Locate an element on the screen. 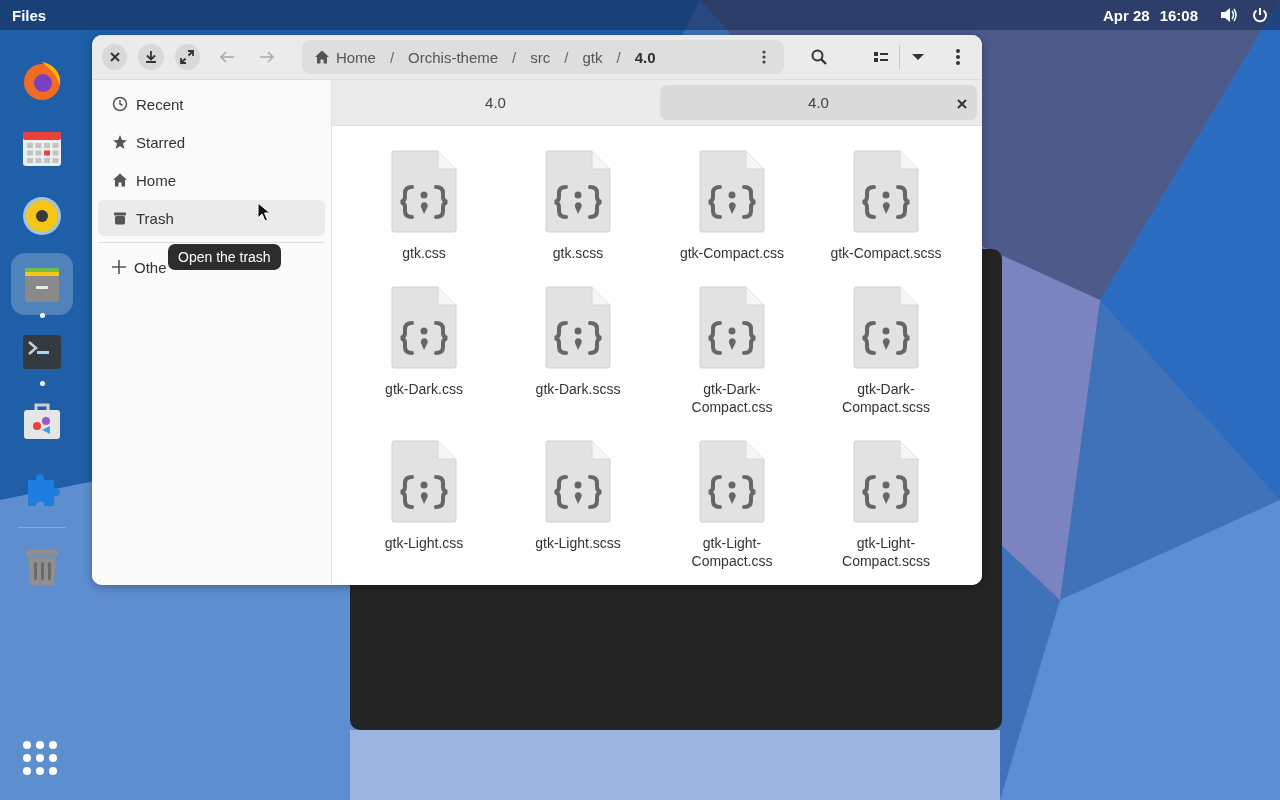  tooltip: Open the trash is located at coordinates (224, 257).